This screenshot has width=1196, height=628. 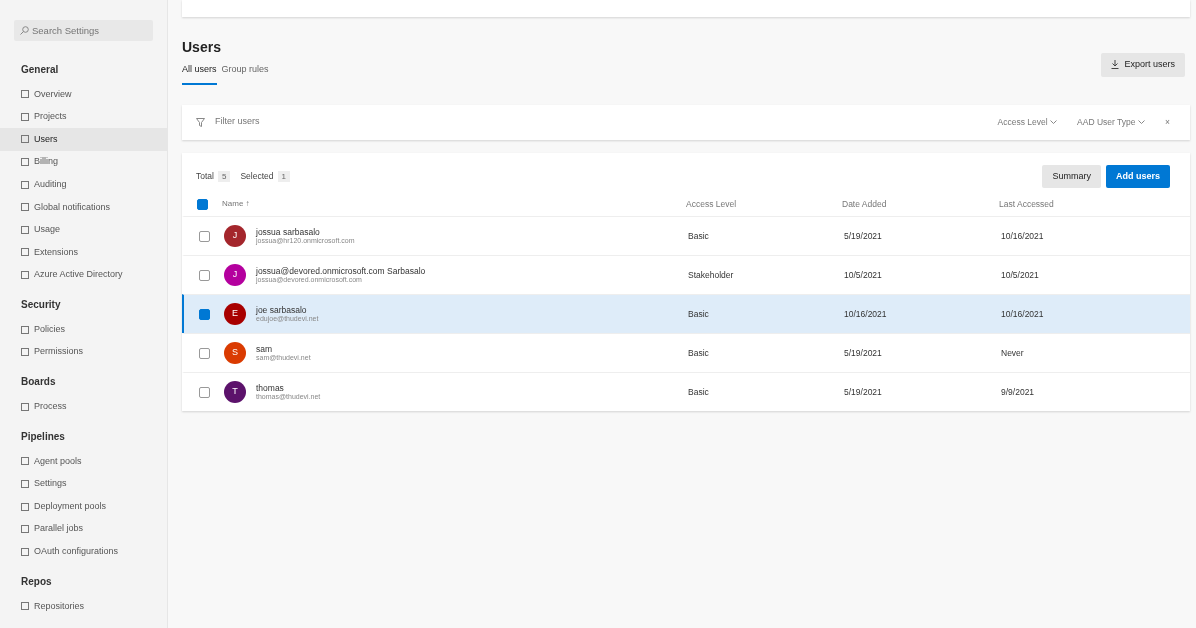 I want to click on avatar: T, so click(x=235, y=392).